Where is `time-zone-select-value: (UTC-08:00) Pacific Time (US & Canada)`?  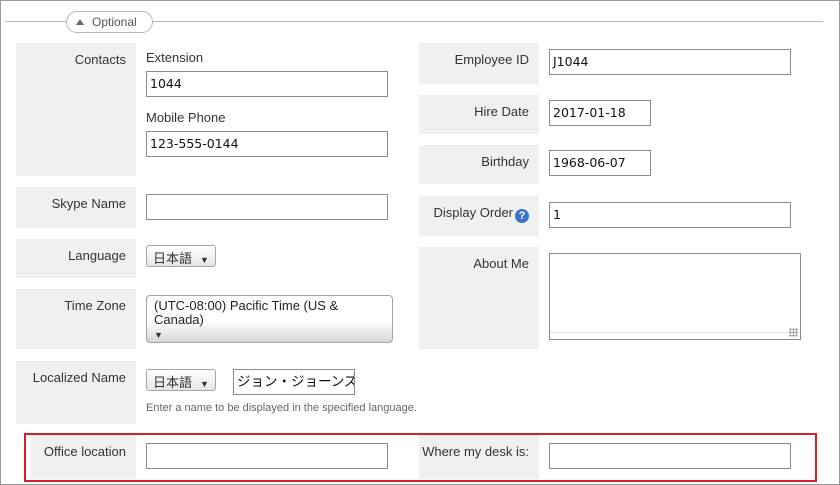
time-zone-select-value: (UTC-08:00) Pacific Time (US & Canada) is located at coordinates (246, 312).